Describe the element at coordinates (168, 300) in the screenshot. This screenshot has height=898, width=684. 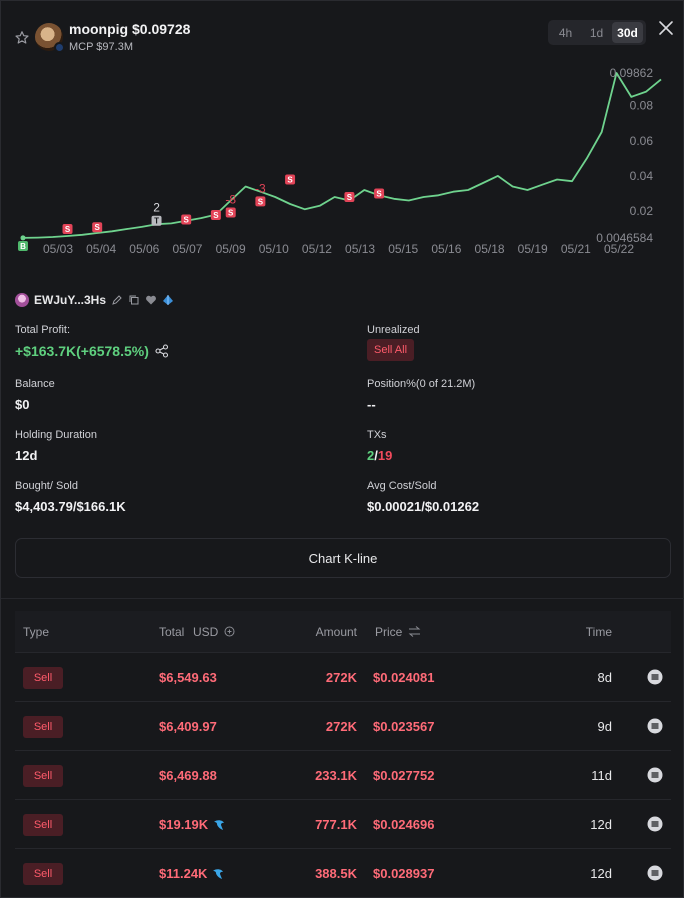
I see `tracker-icon` at that location.